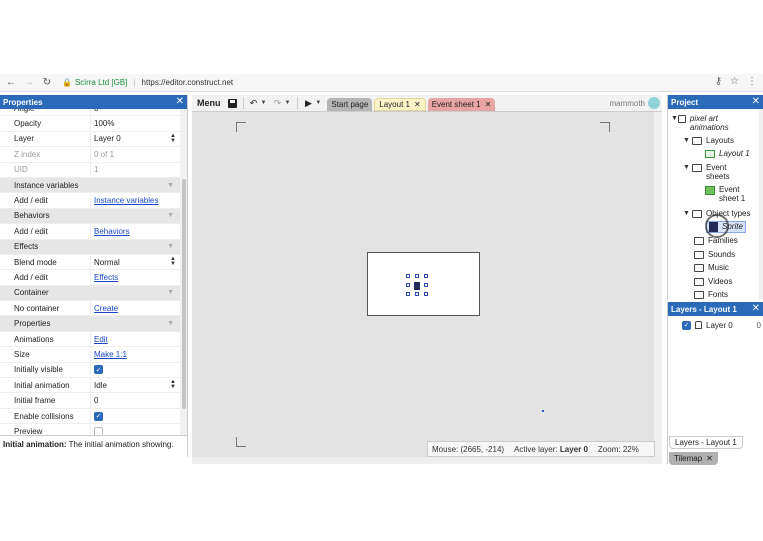 The width and height of the screenshot is (763, 541). What do you see at coordinates (400, 104) in the screenshot?
I see `tab-layout-1: Layout 1 ✕` at bounding box center [400, 104].